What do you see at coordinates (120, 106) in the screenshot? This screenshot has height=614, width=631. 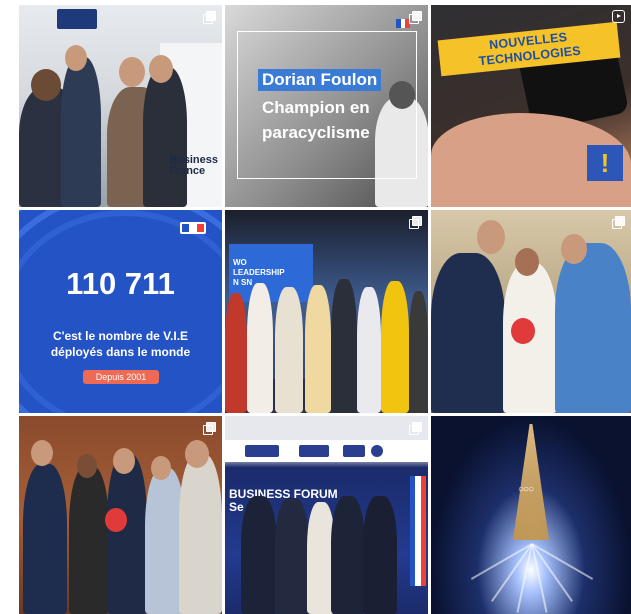 I see `post-tile-1: Business France` at bounding box center [120, 106].